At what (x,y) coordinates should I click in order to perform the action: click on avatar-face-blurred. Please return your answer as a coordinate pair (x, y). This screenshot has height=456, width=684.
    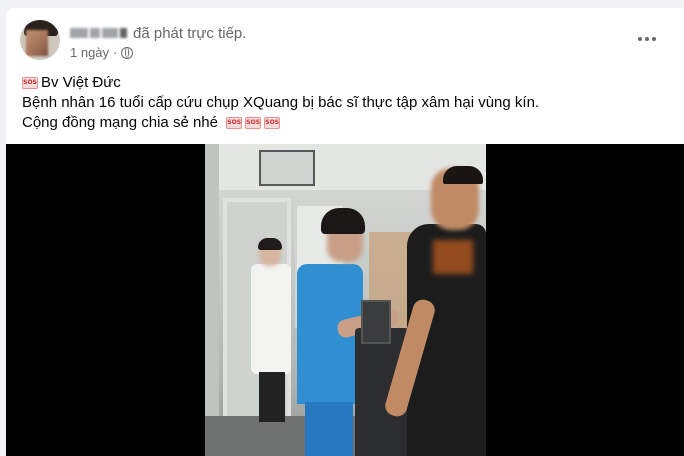
    Looking at the image, I should click on (37, 43).